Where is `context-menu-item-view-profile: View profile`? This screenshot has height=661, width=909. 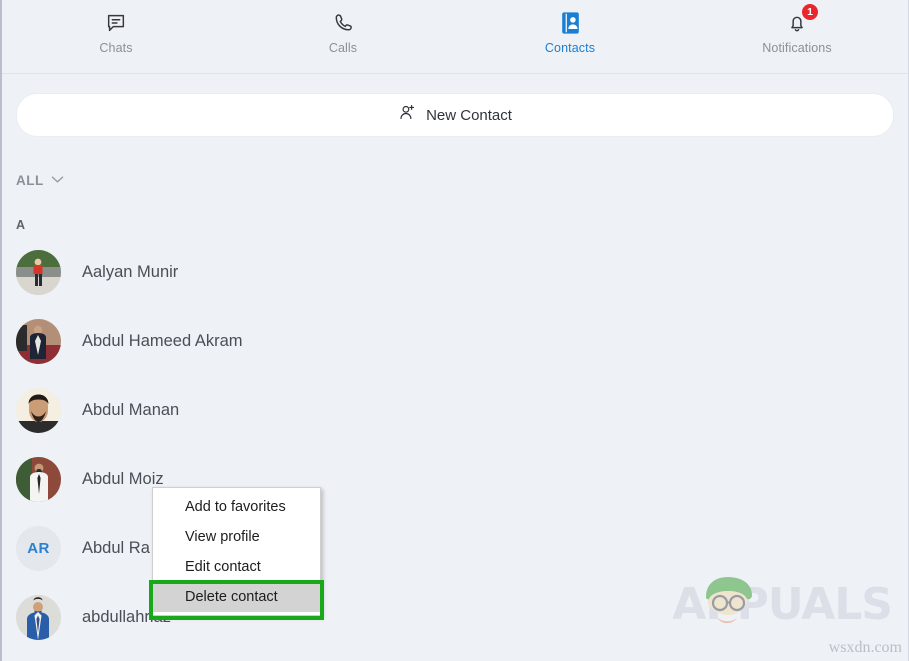 context-menu-item-view-profile: View profile is located at coordinates (236, 537).